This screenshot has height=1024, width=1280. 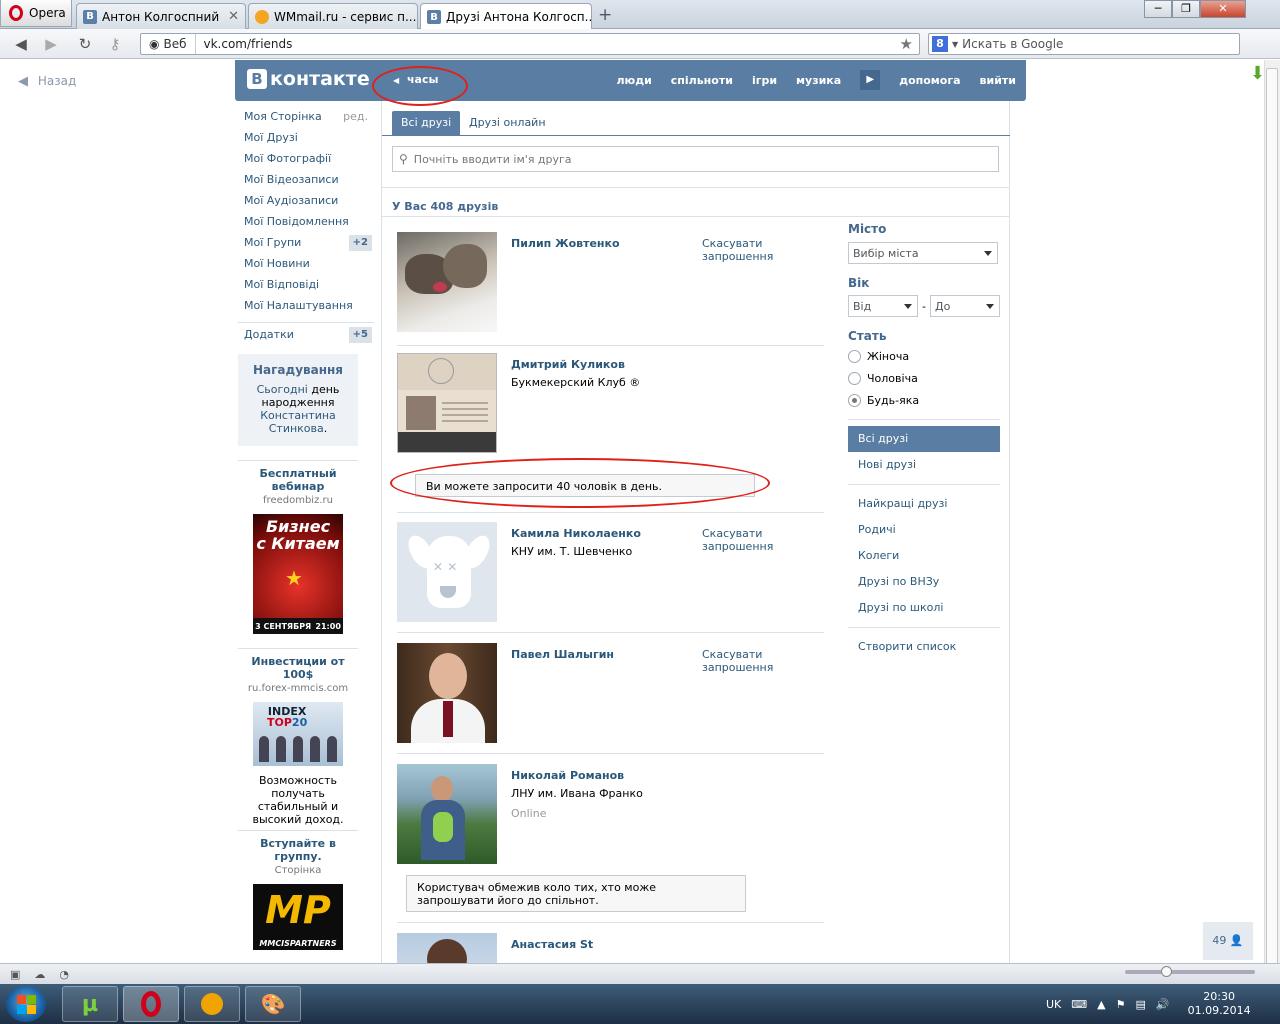 I want to click on restore-icon: ❐, so click(x=1186, y=9).